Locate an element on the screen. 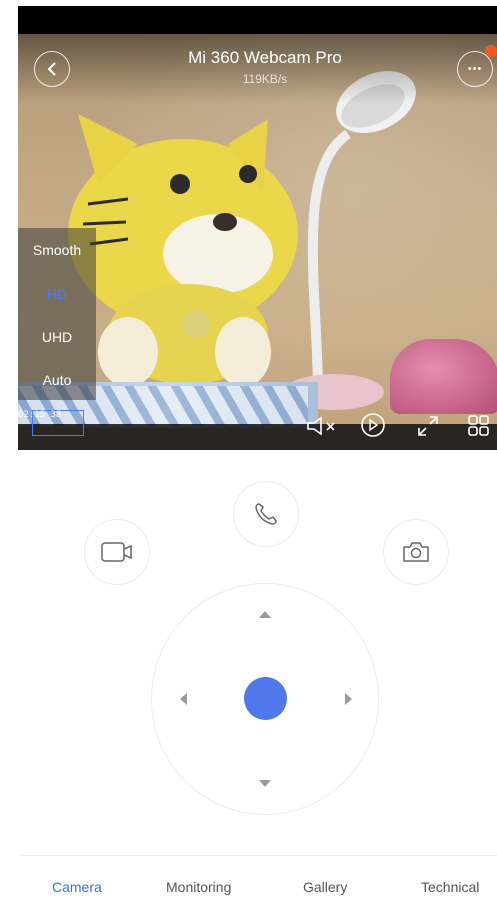  toy-illustration is located at coordinates (183, 256).